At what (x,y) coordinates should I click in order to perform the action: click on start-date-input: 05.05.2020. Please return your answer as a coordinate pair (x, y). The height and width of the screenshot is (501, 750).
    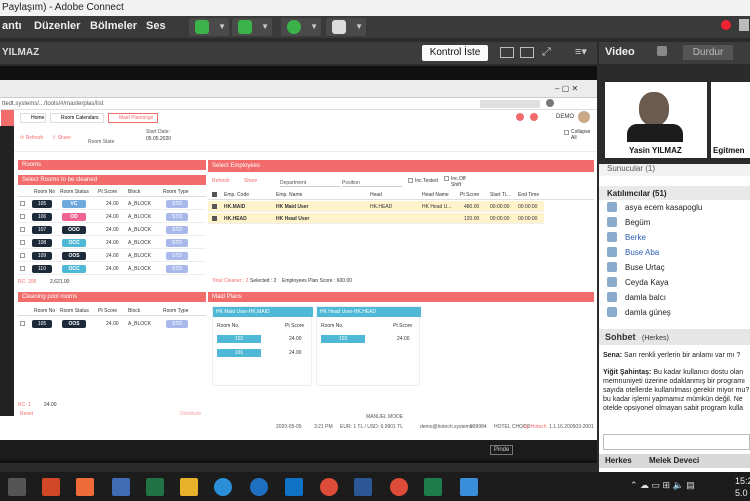
    Looking at the image, I should click on (158, 139).